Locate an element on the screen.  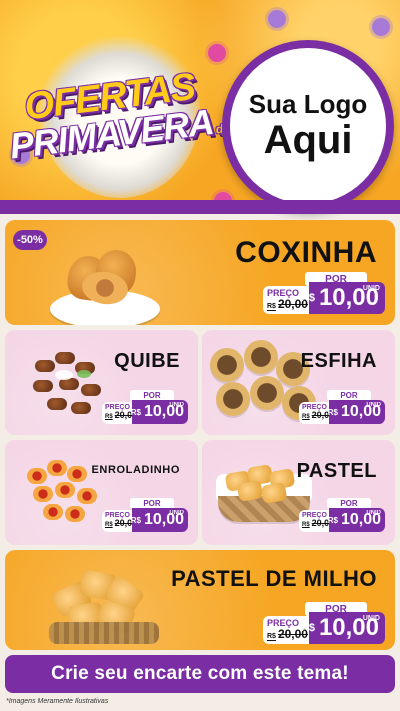
logo-text-line1: Sua Logo is located at coordinates (308, 104).